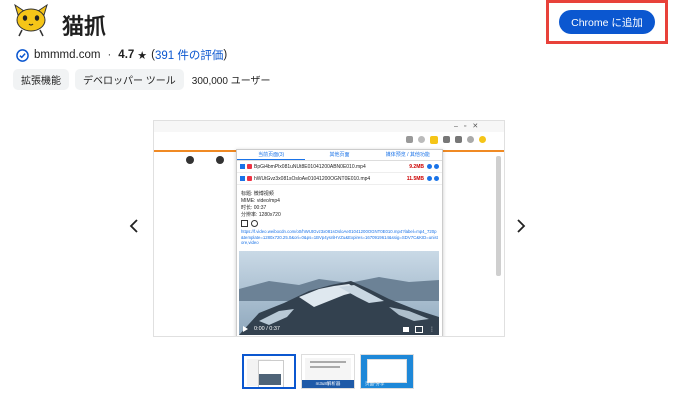  Describe the element at coordinates (328, 384) in the screenshot. I see `thumb-caption: m3u8解析器` at that location.